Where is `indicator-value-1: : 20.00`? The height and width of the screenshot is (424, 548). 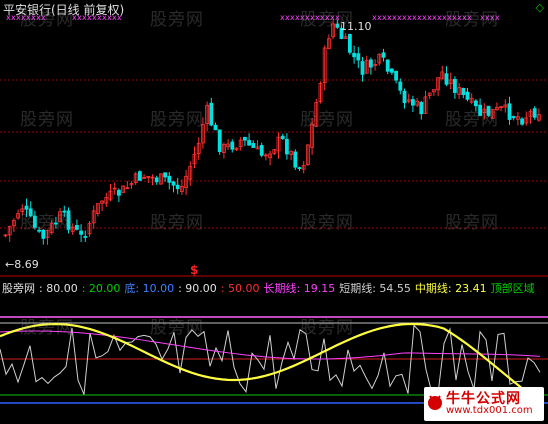
indicator-value-1: : 20.00 is located at coordinates (101, 288).